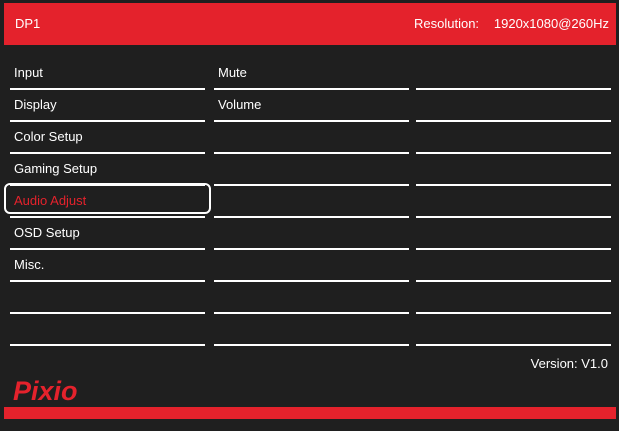  I want to click on menu-item-misc: Misc., so click(107, 266).